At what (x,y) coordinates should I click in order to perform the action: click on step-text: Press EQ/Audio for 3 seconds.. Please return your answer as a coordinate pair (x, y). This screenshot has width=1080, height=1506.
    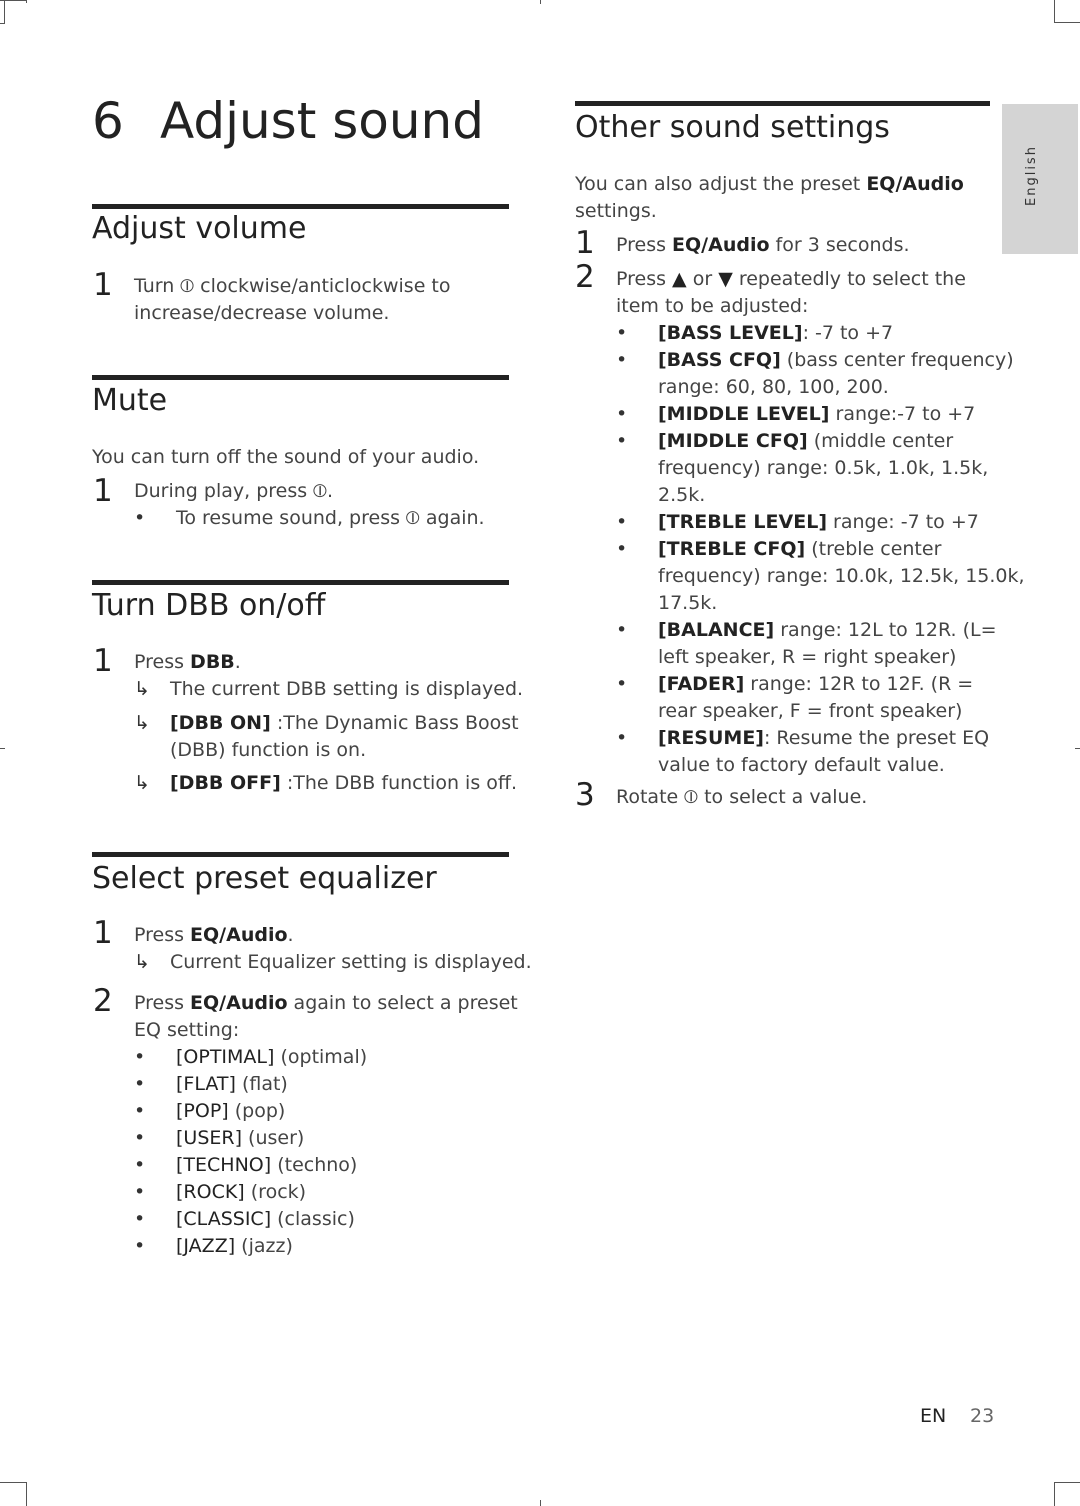
    Looking at the image, I should click on (763, 245).